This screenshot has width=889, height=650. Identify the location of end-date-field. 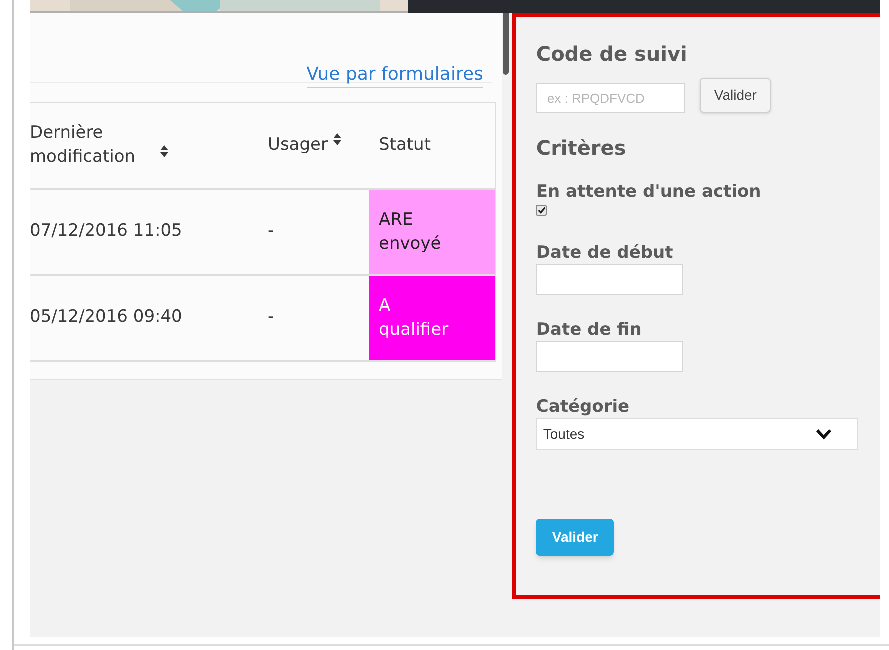
(610, 356).